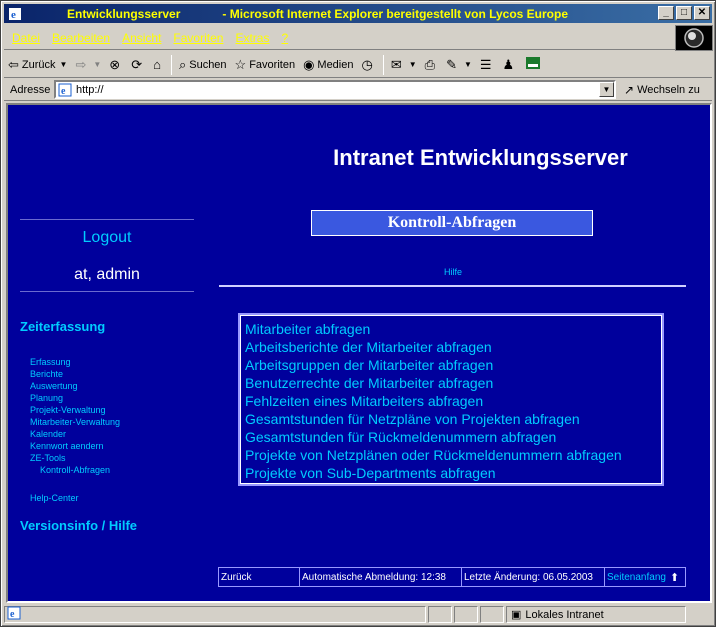  I want to click on menu-bearbeiten: Bearbeiten, so click(81, 38).